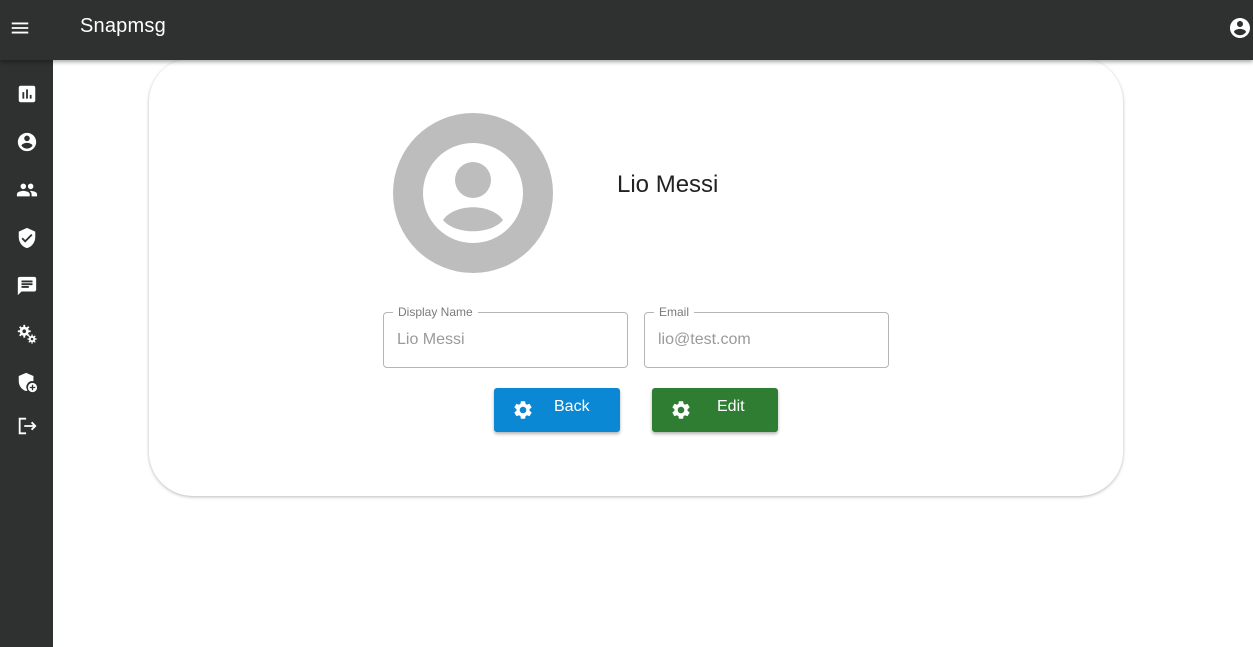 This screenshot has width=1253, height=647. I want to click on sidebar-item-dashboard, so click(26, 94).